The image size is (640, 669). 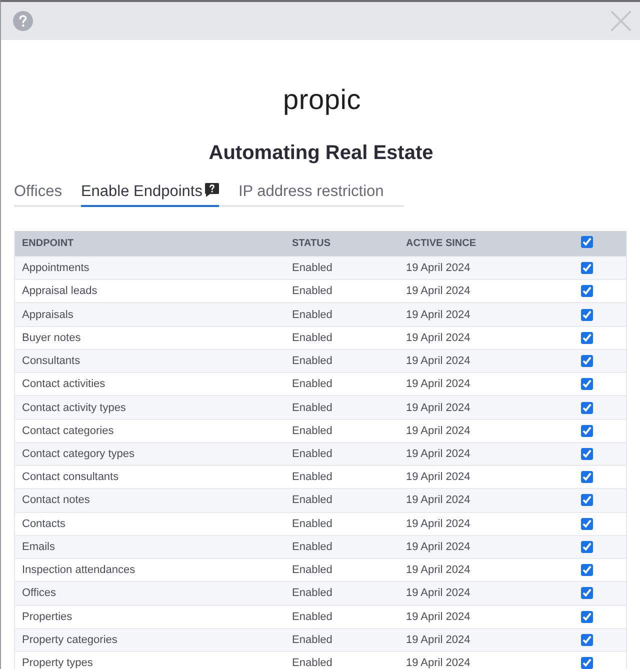 What do you see at coordinates (322, 100) in the screenshot?
I see `logo: propic` at bounding box center [322, 100].